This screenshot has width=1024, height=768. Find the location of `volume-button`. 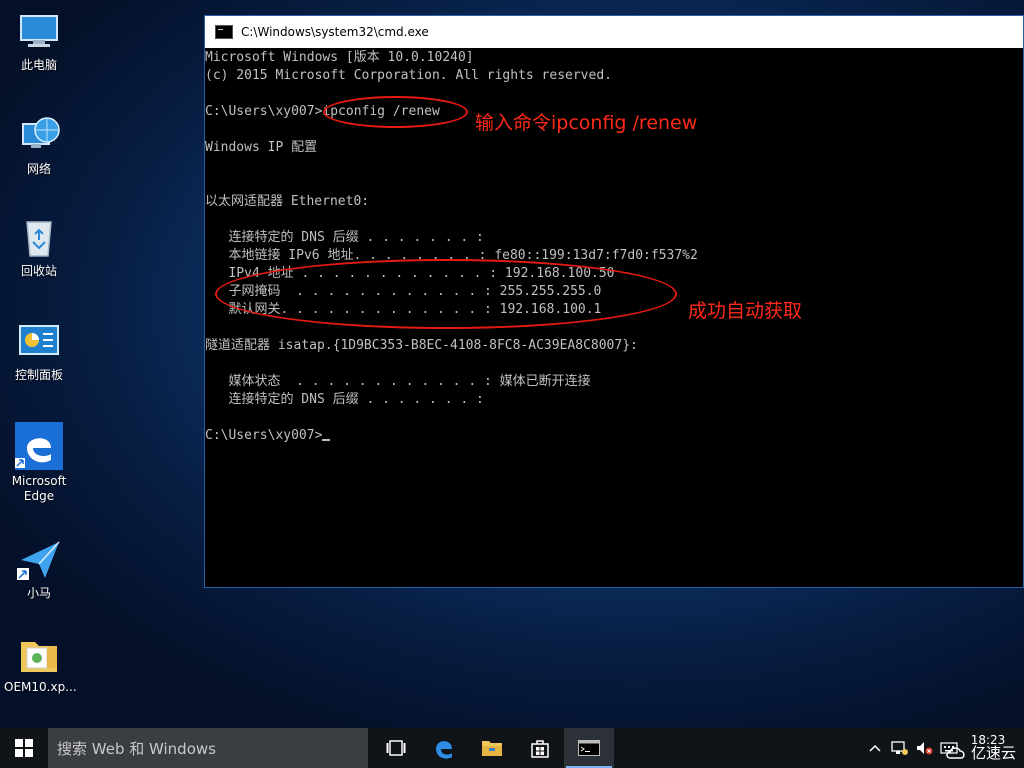

volume-button is located at coordinates (924, 748).